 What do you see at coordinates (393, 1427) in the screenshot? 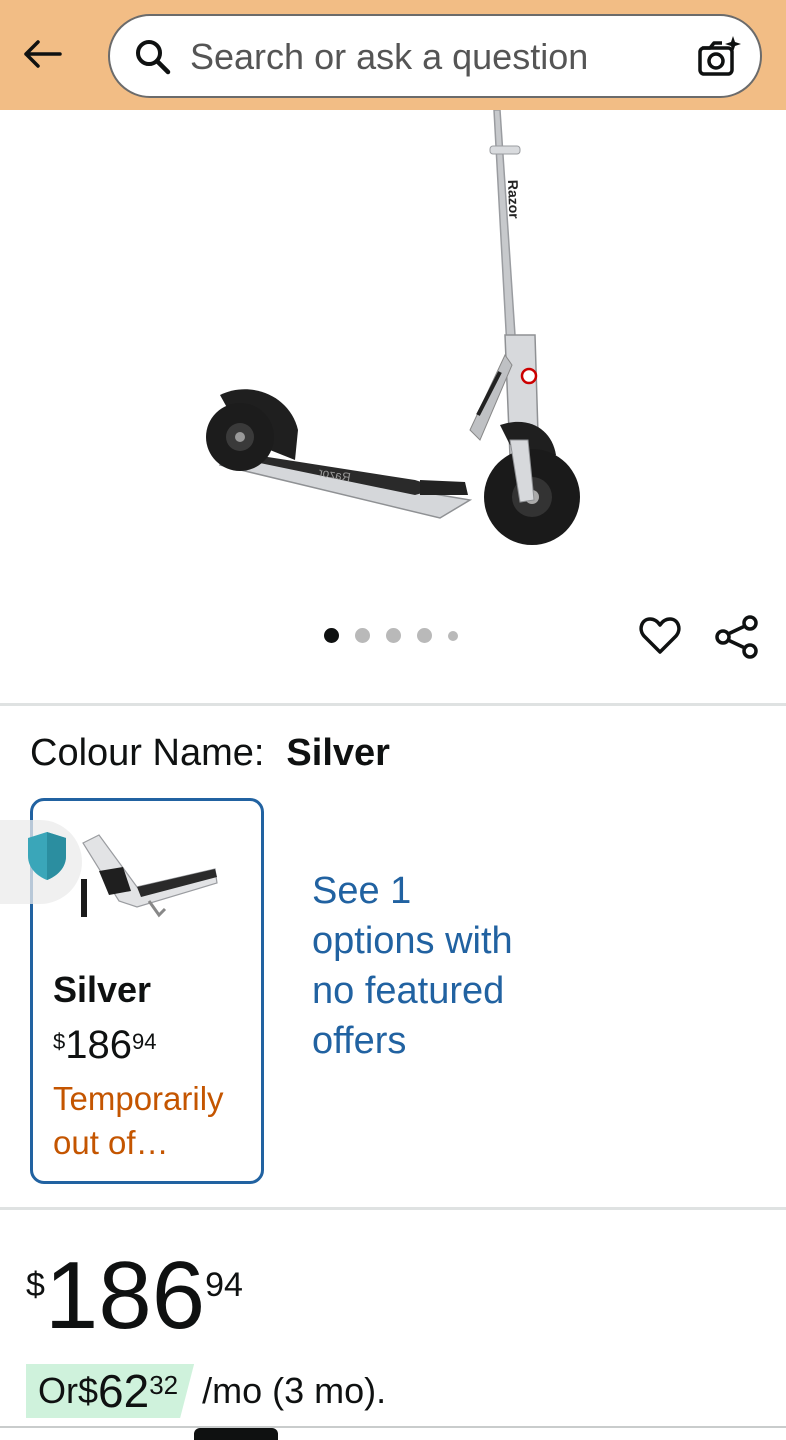
I see `bottom-divider` at bounding box center [393, 1427].